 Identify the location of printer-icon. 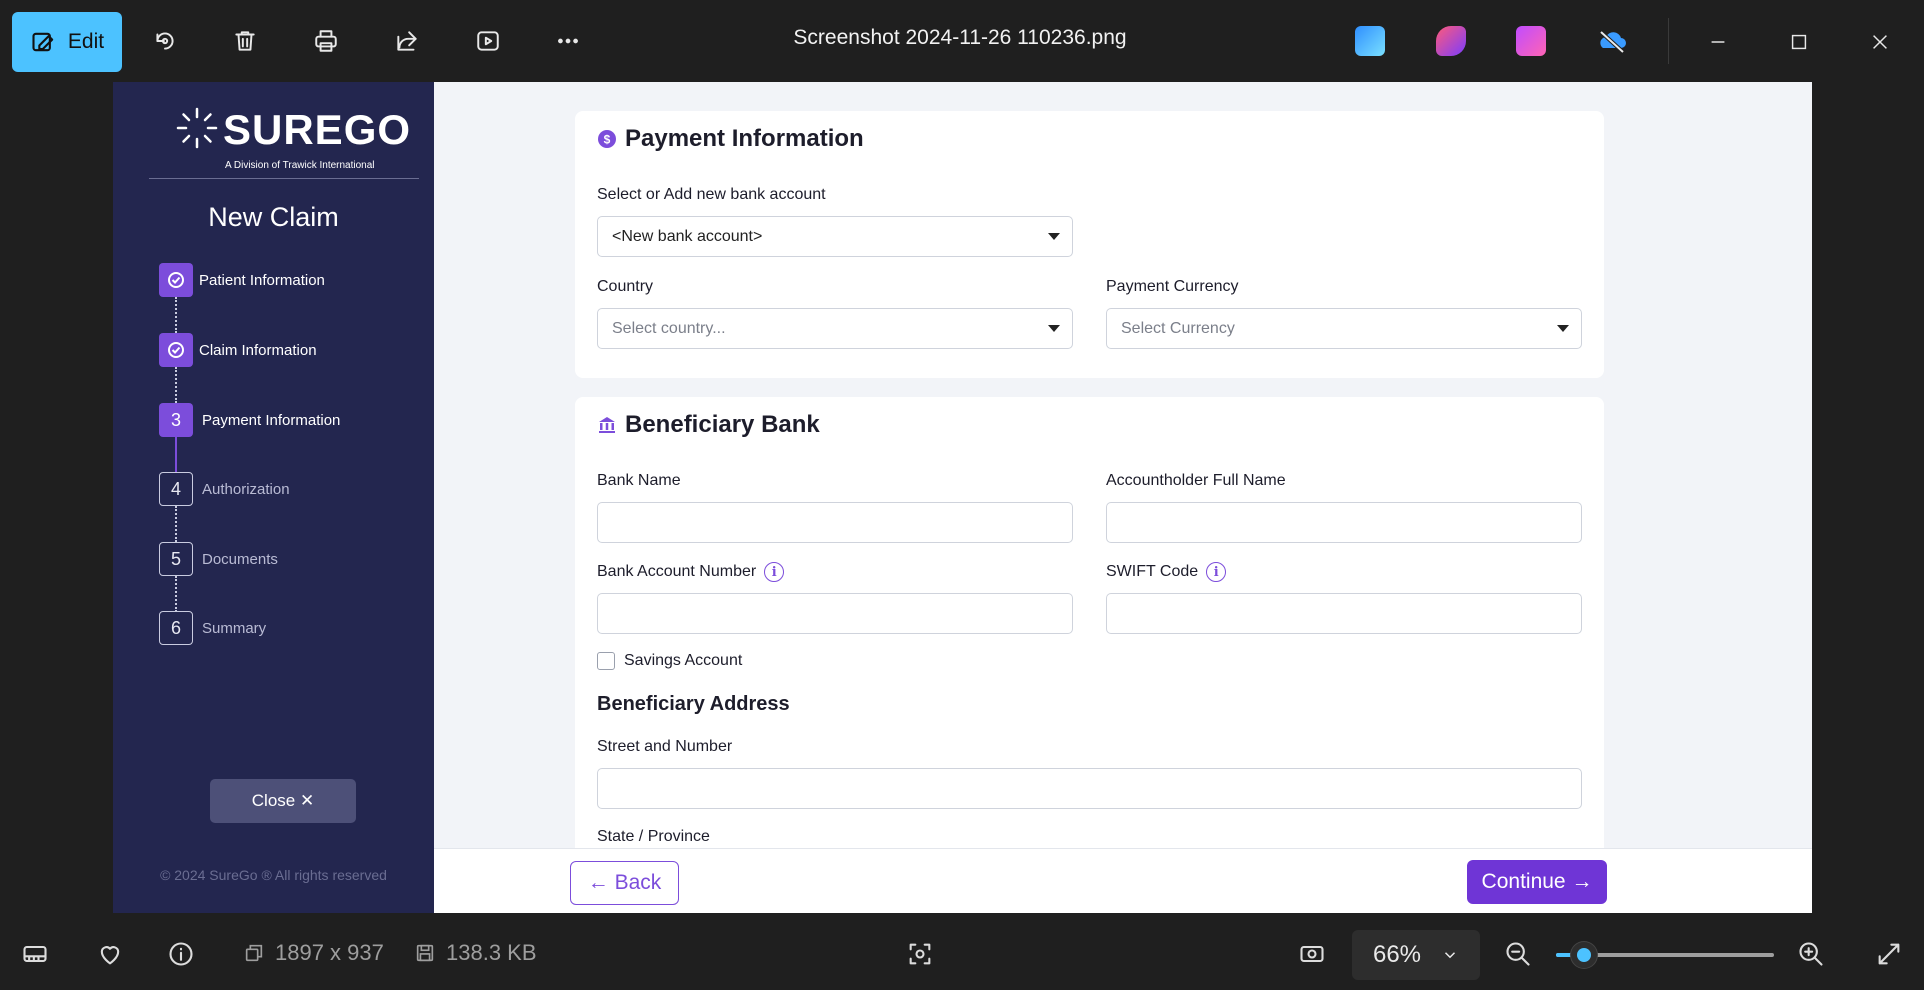
(326, 41).